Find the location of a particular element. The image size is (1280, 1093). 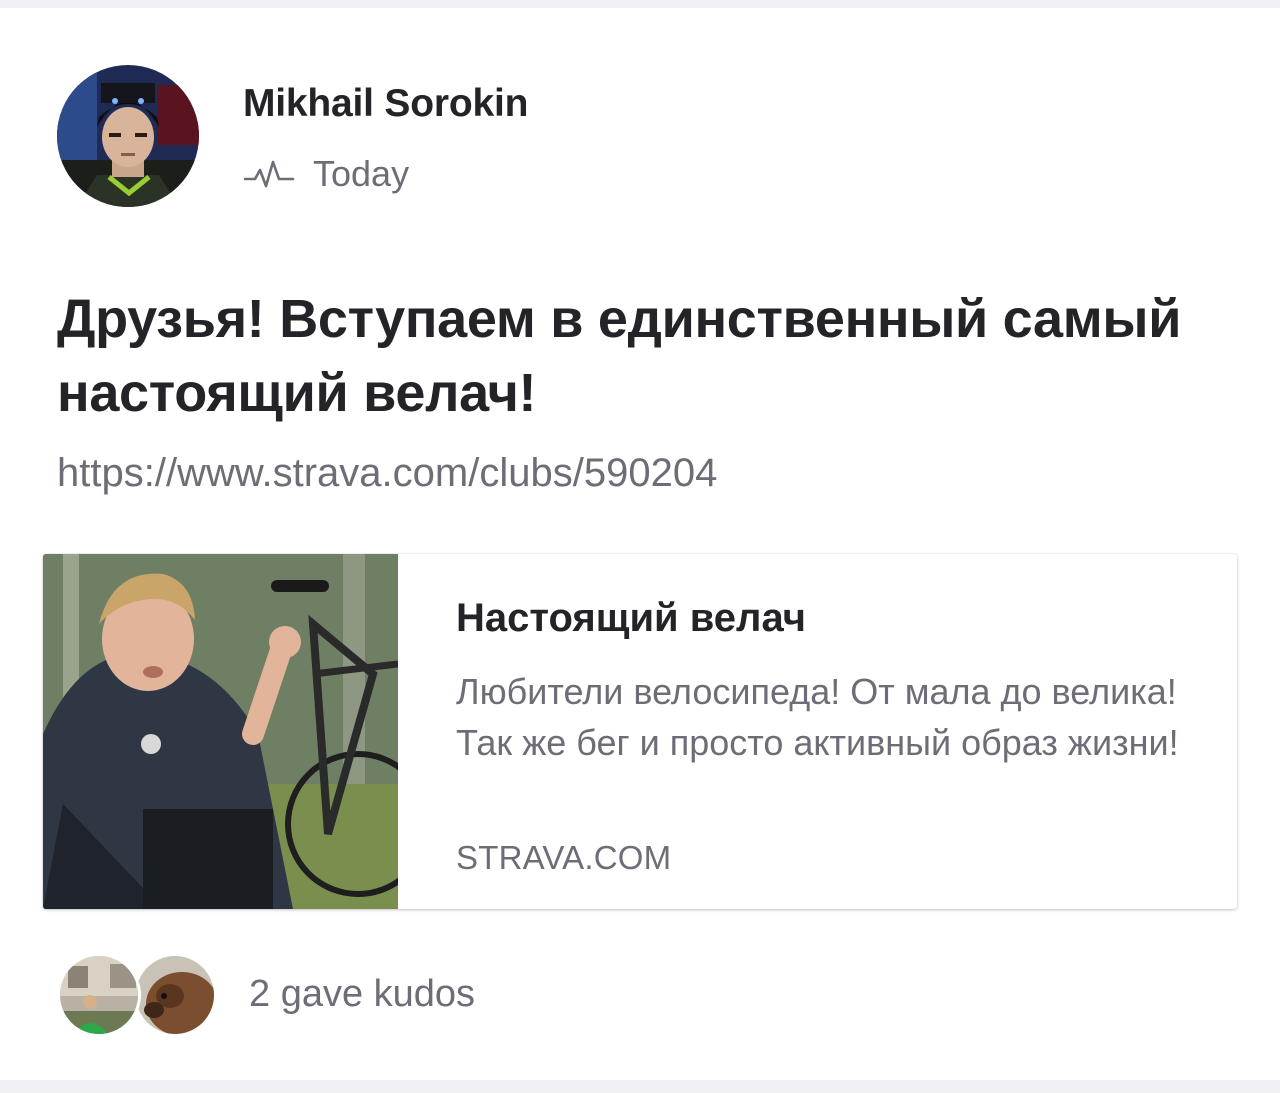

link-preview-image is located at coordinates (220, 731).